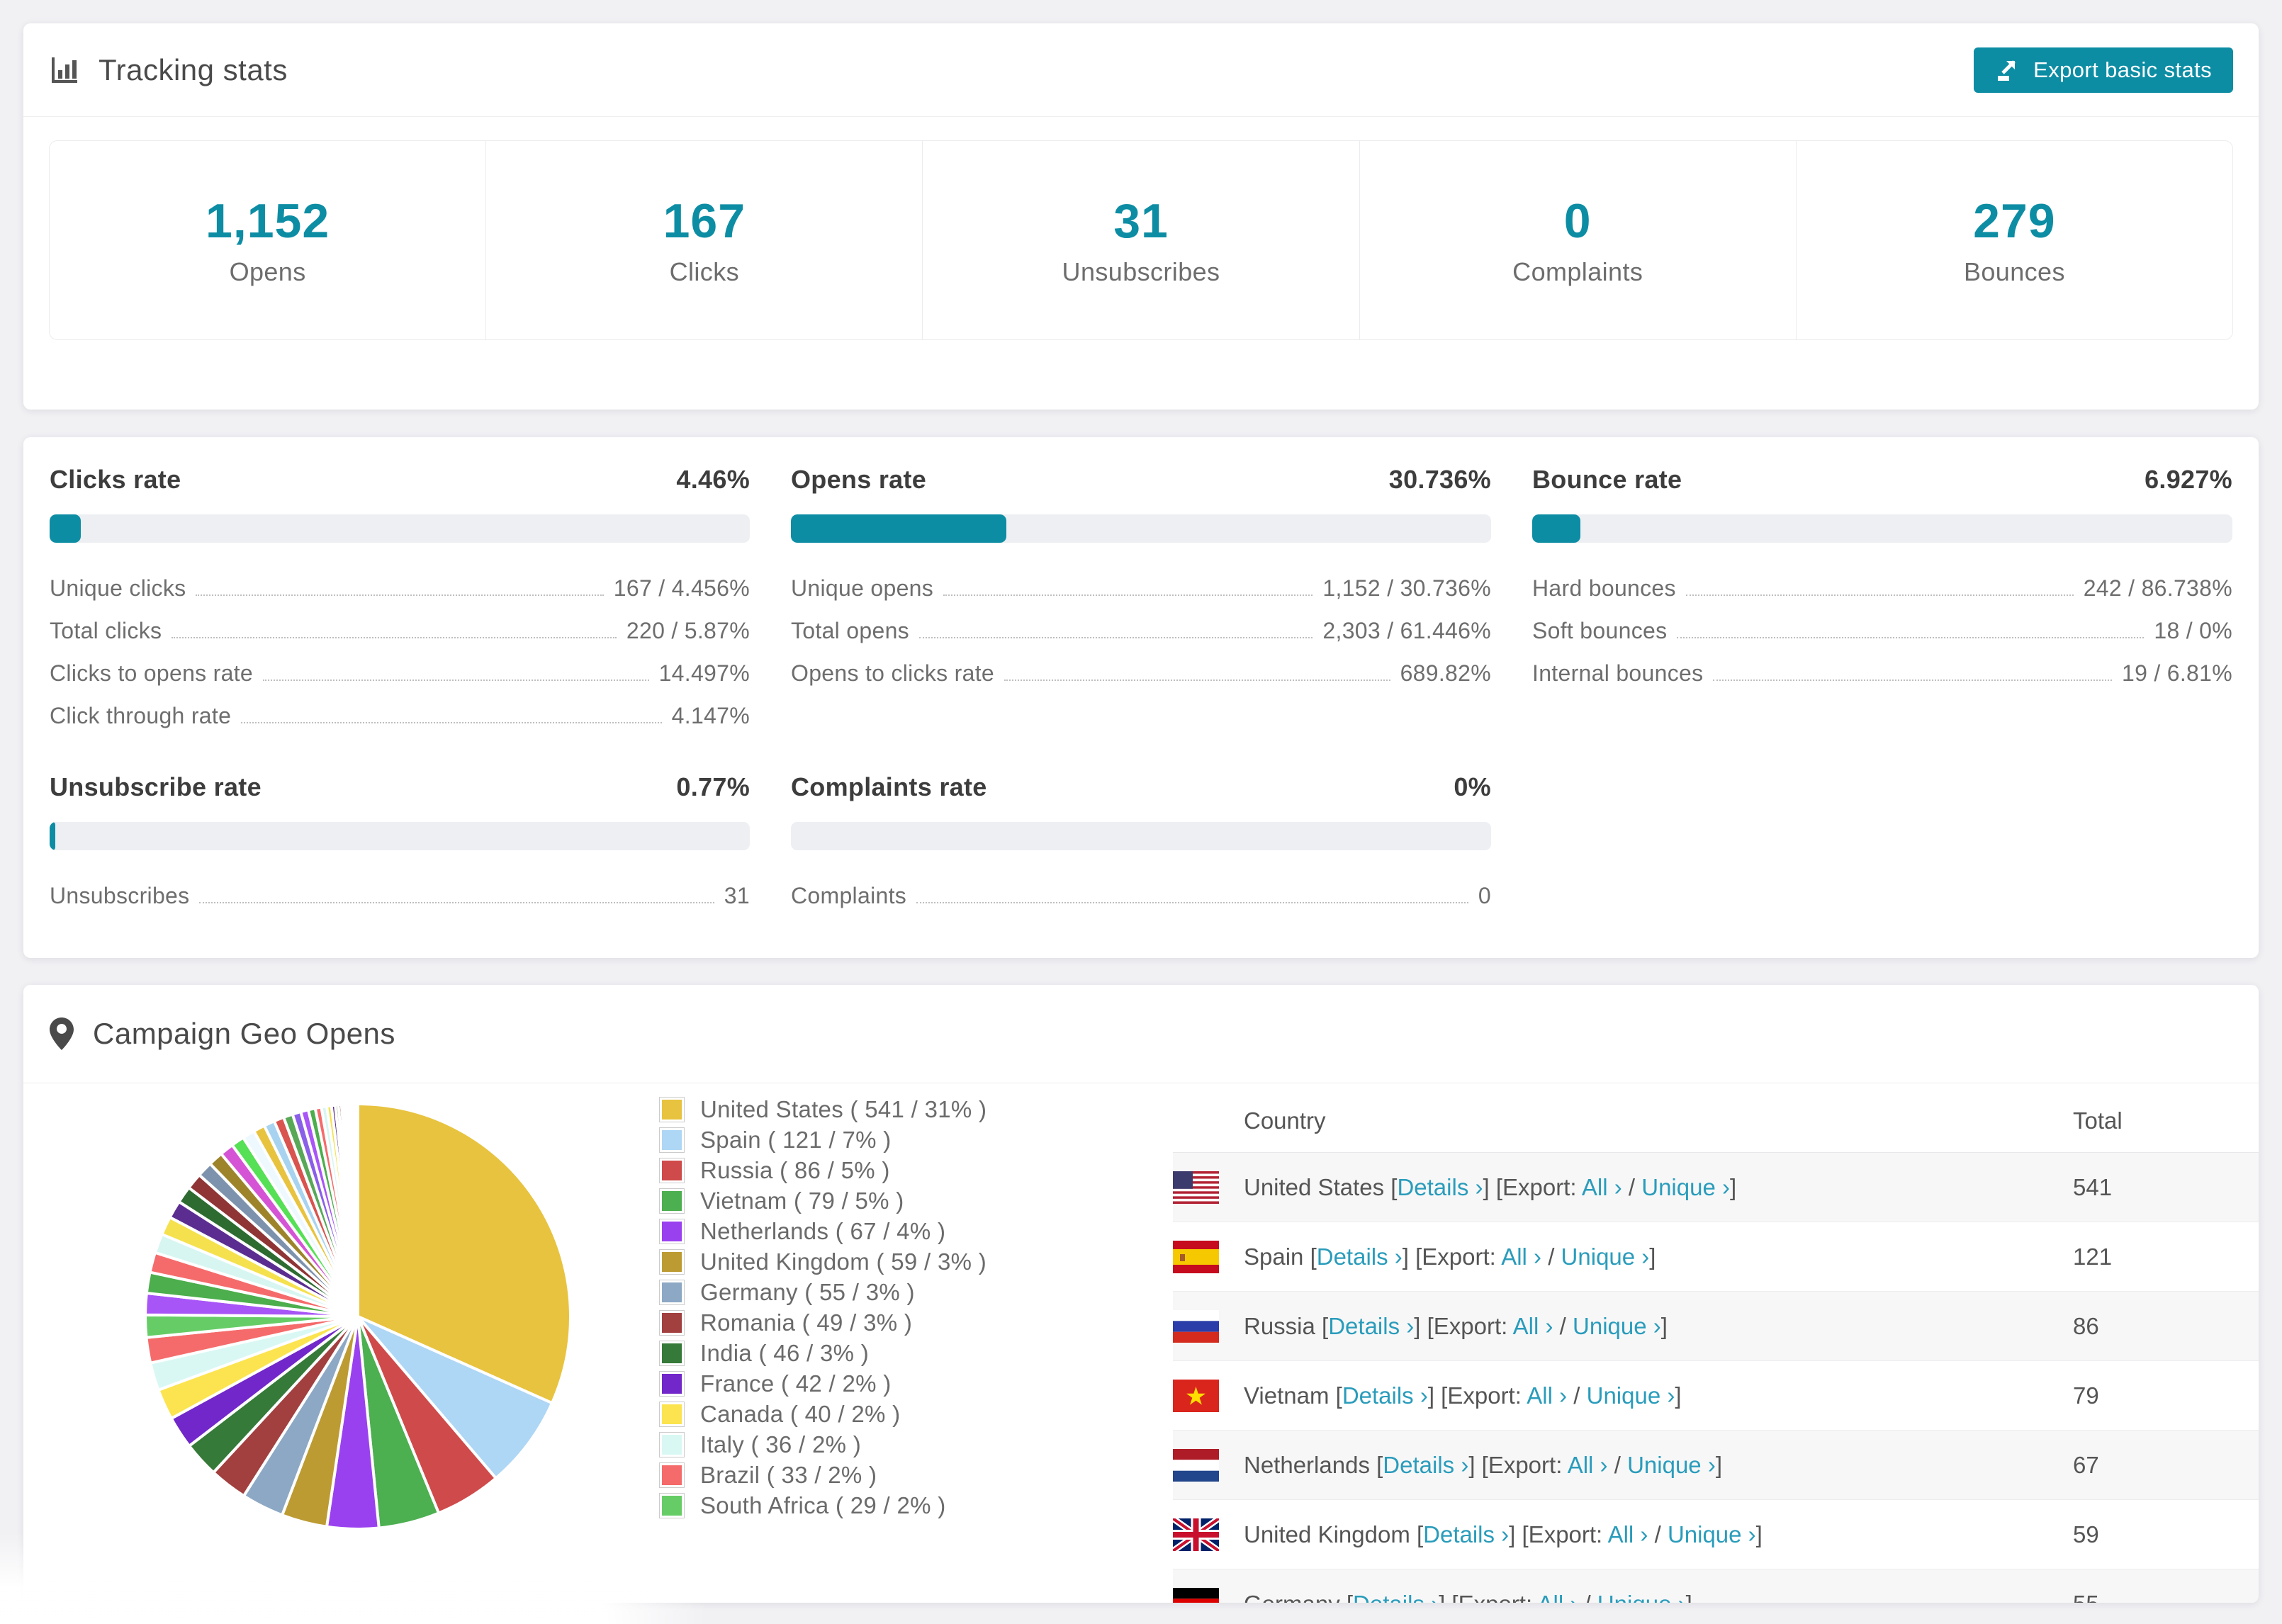 The image size is (2282, 1624). I want to click on unsubscribe-rate-progress-track, so click(400, 836).